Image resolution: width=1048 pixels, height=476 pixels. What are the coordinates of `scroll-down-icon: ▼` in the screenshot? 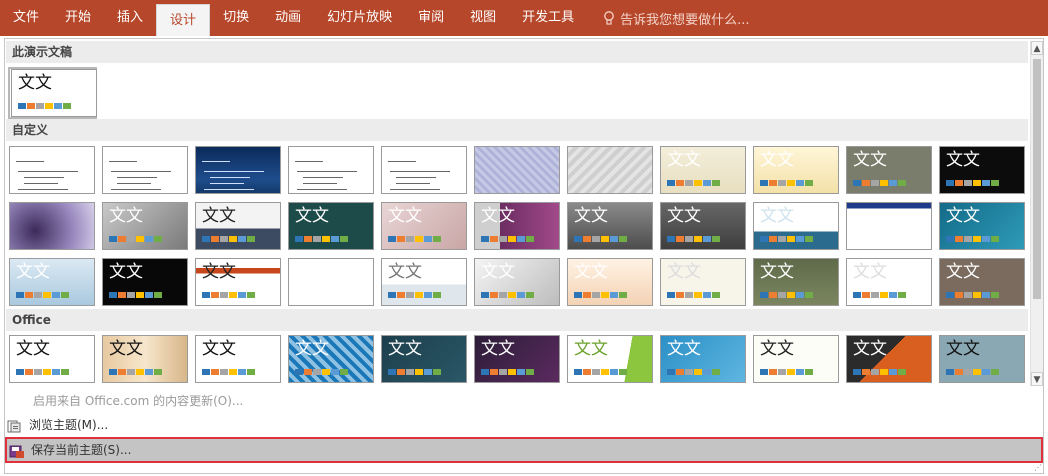 It's located at (1037, 379).